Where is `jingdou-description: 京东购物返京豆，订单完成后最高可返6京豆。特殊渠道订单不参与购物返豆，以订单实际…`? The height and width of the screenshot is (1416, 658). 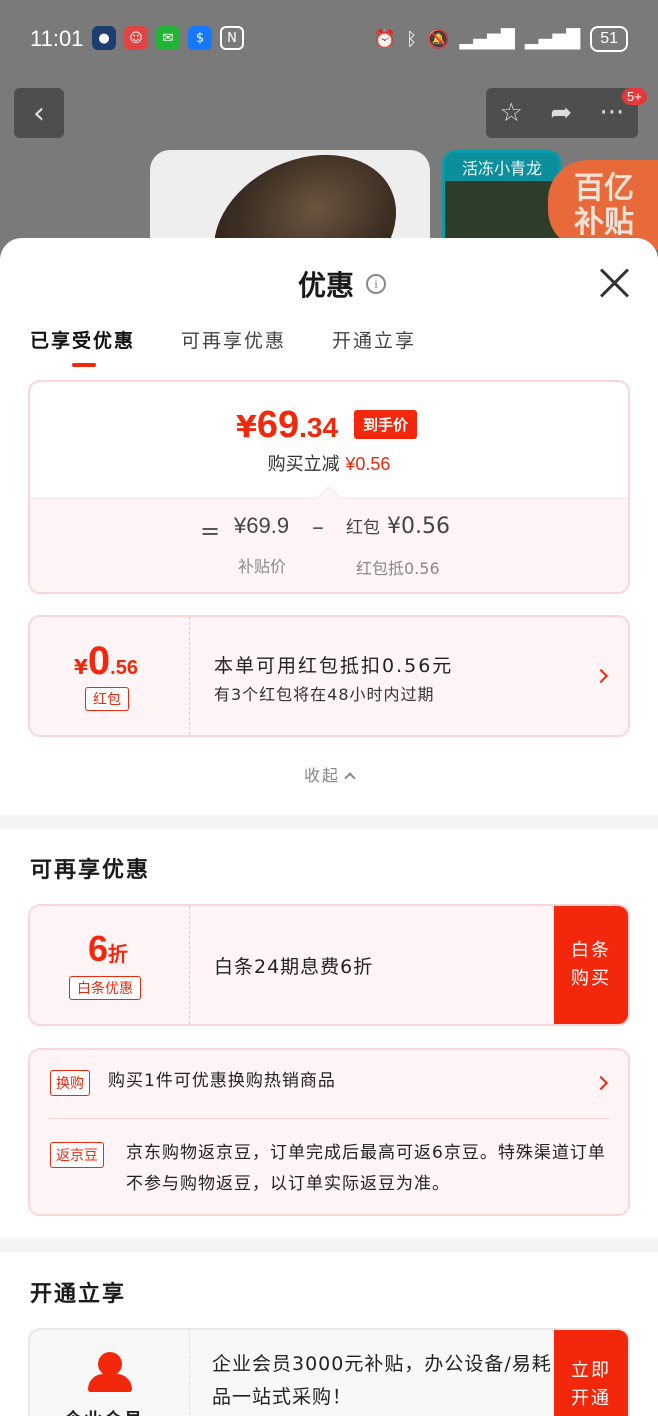
jingdou-description: 京东购物返京豆，订单完成后最高可返6京豆。特殊渠道订单不参与购物返豆，以订单实际… is located at coordinates (366, 1168).